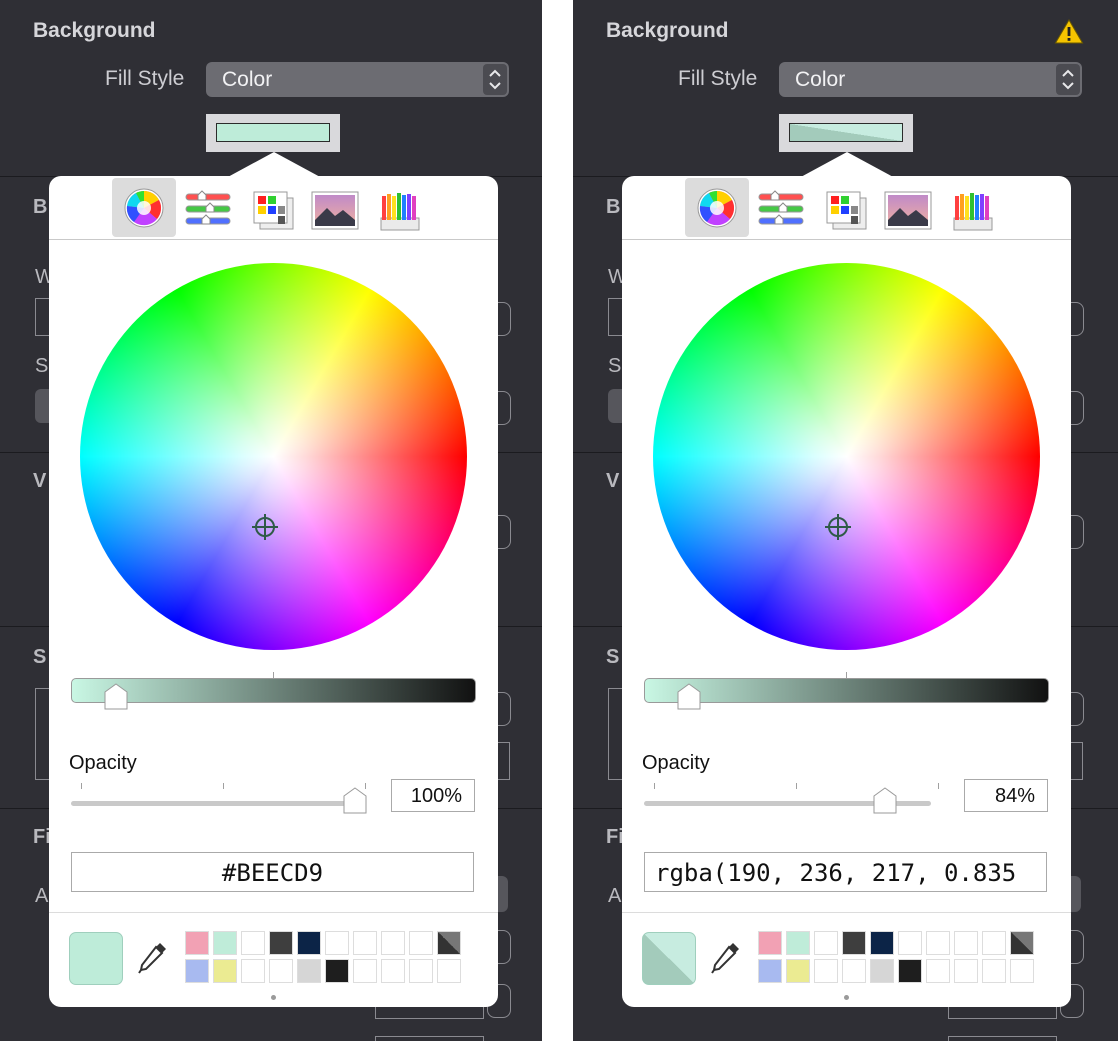 This screenshot has width=1120, height=1041. I want to click on picker-tab-bar, so click(273, 208).